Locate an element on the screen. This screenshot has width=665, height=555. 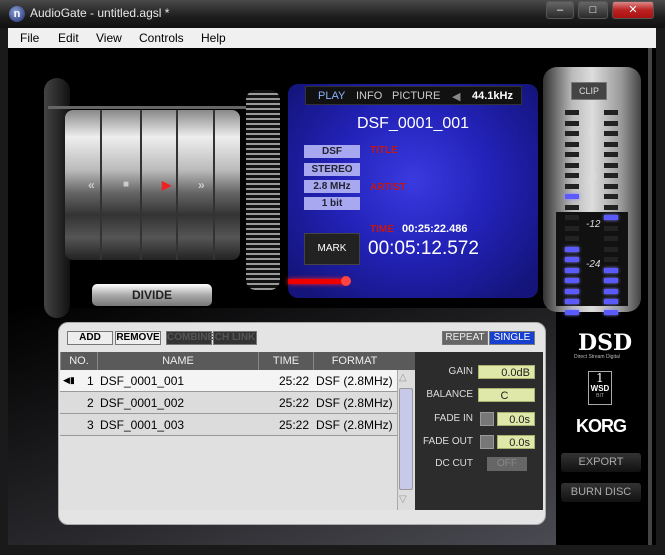
row-name: DSF_0001_001 is located at coordinates (142, 381).